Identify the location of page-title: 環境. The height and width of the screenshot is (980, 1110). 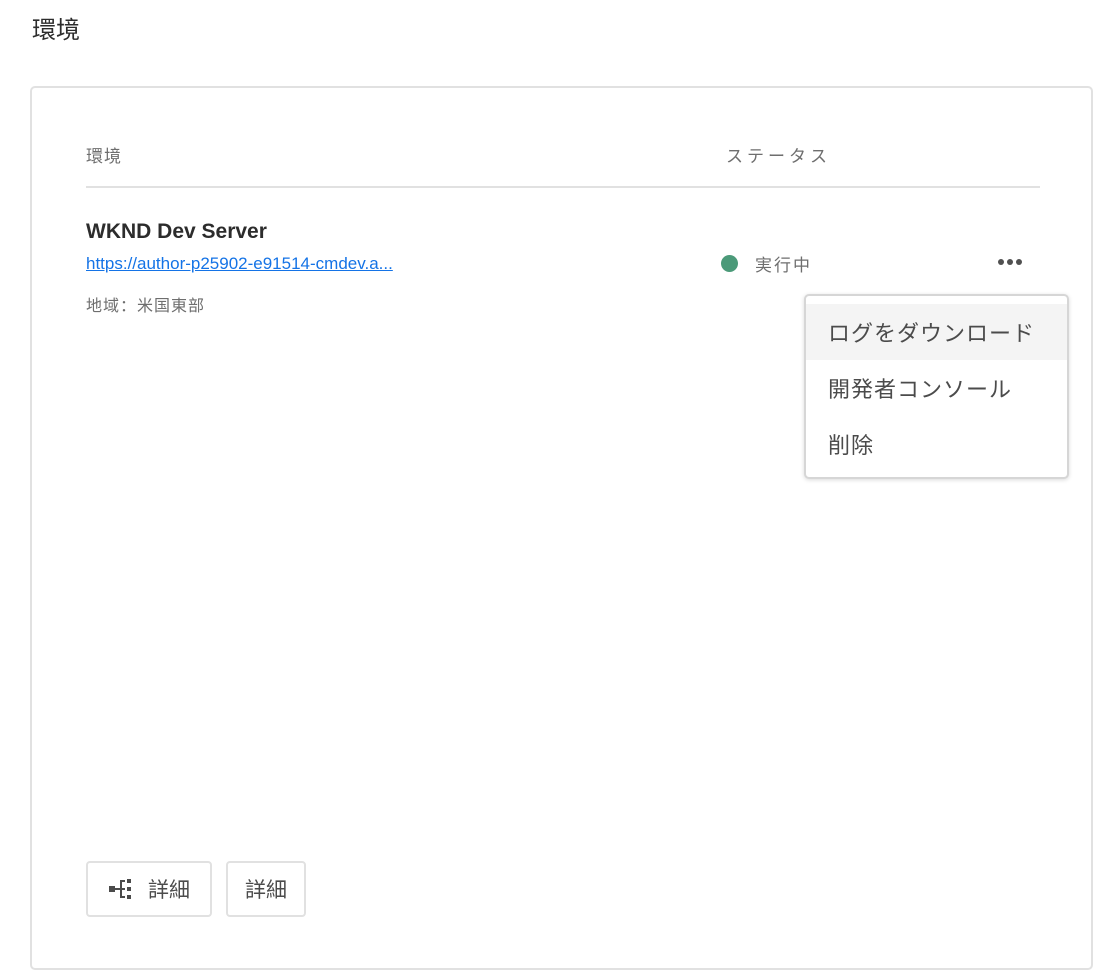
(56, 30).